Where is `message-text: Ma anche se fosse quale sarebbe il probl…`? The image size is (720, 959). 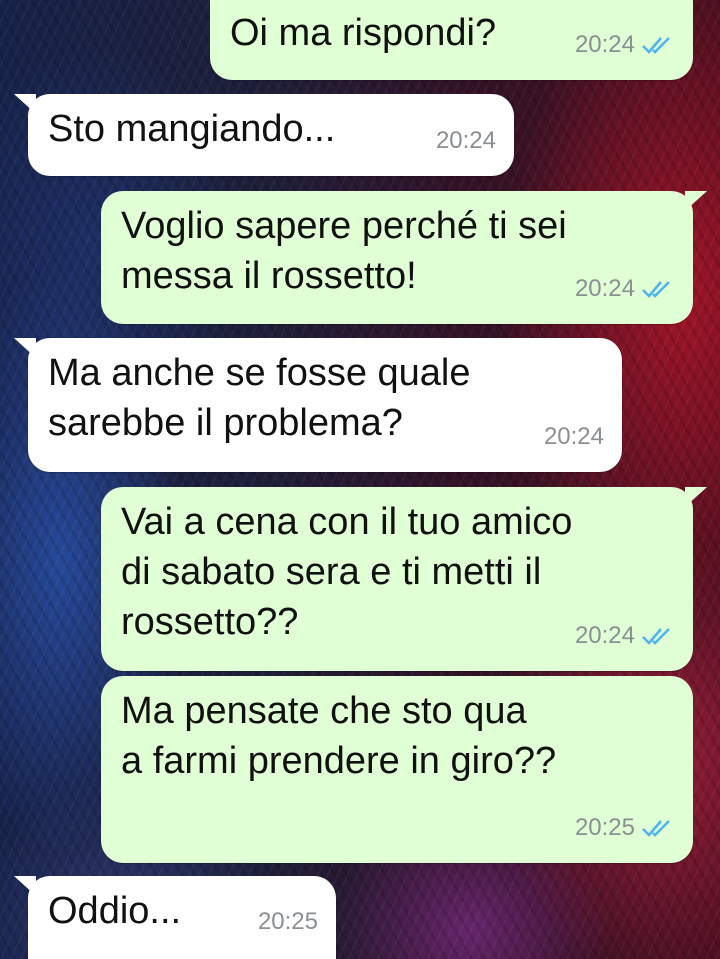
message-text: Ma anche se fosse quale sarebbe il probl… is located at coordinates (259, 398).